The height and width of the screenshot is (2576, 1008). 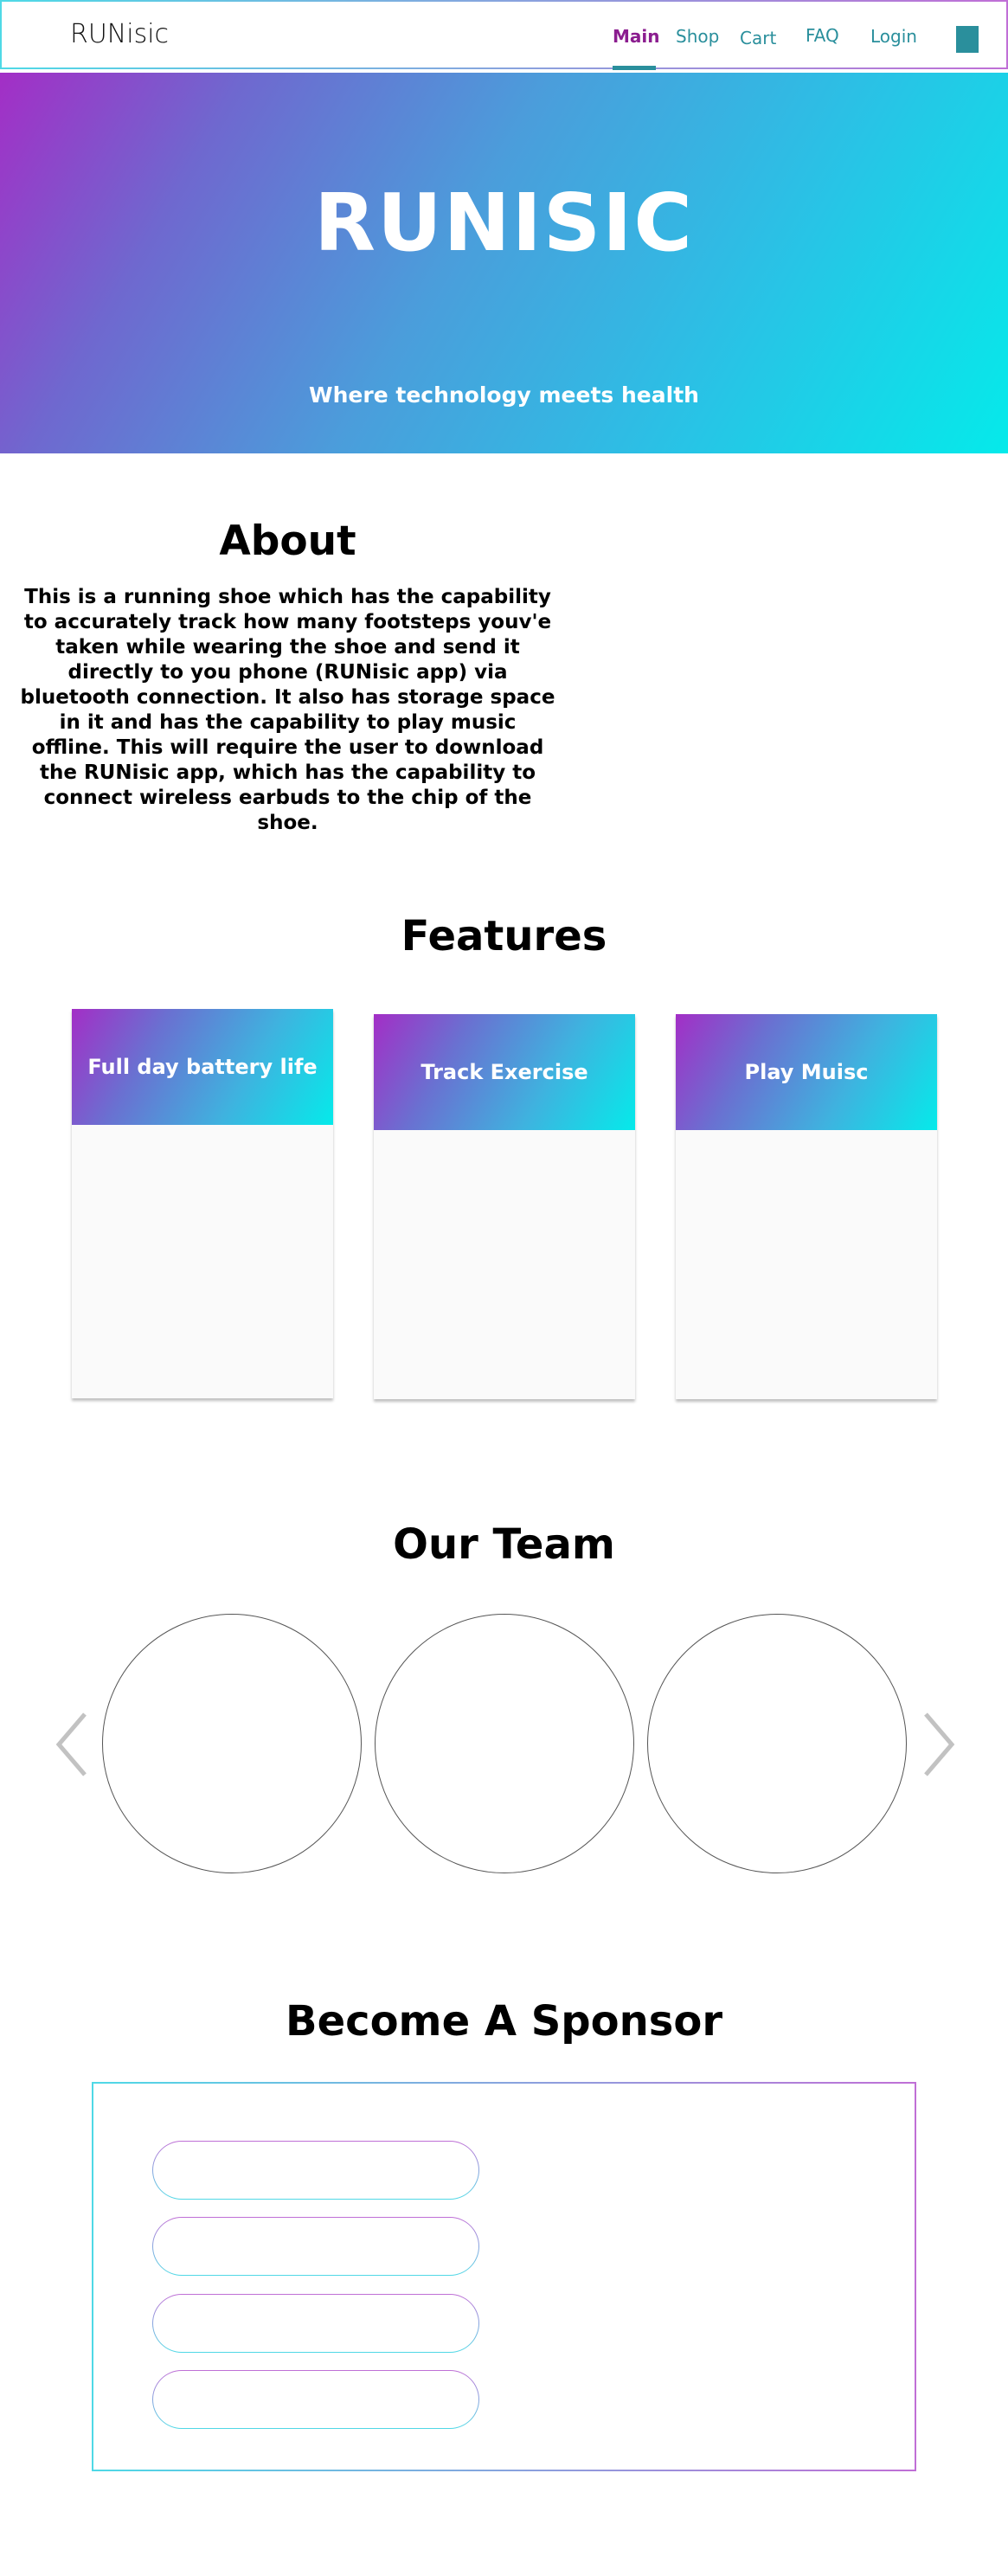 What do you see at coordinates (504, 2277) in the screenshot?
I see `sponsor-form` at bounding box center [504, 2277].